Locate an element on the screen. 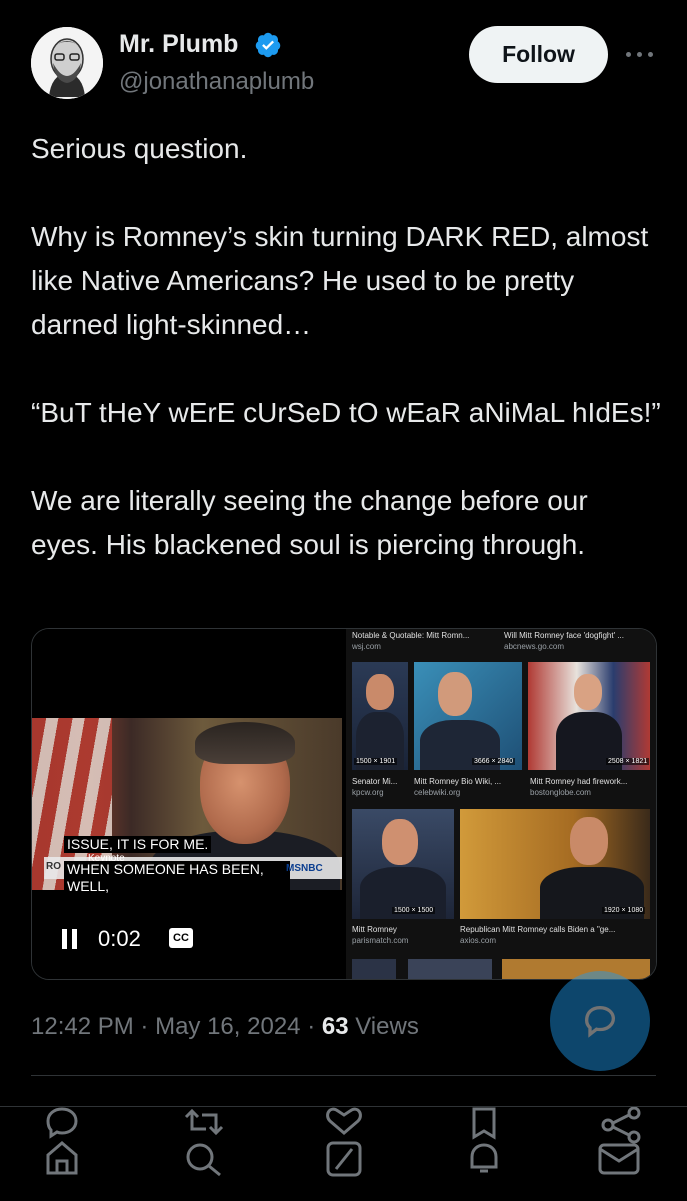 This screenshot has width=687, height=1201. pause-icon is located at coordinates (70, 939).